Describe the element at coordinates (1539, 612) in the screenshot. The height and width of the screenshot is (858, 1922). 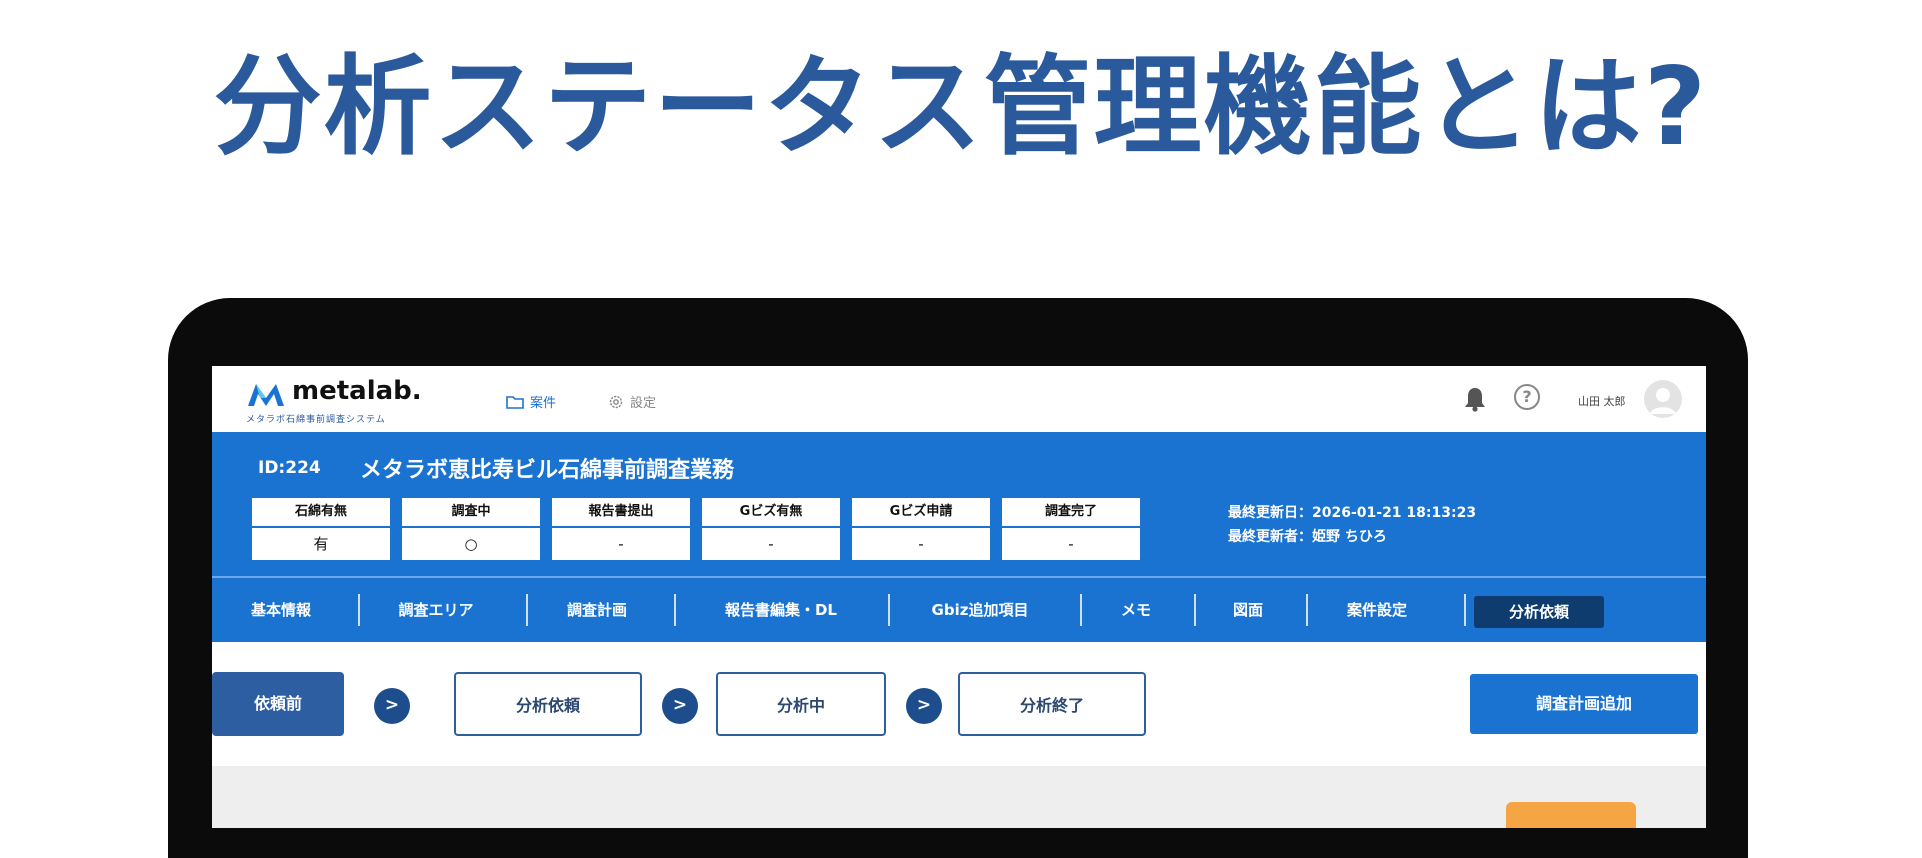
I see `tab-analysis-request: 分析依頼` at that location.